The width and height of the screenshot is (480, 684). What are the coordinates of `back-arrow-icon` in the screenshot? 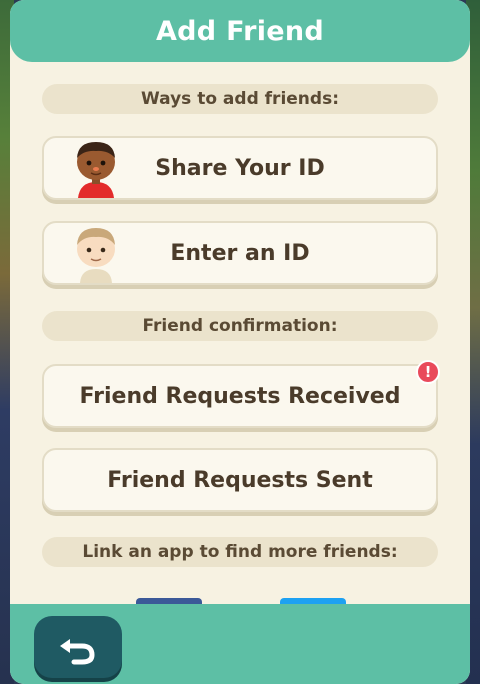 It's located at (77, 652).